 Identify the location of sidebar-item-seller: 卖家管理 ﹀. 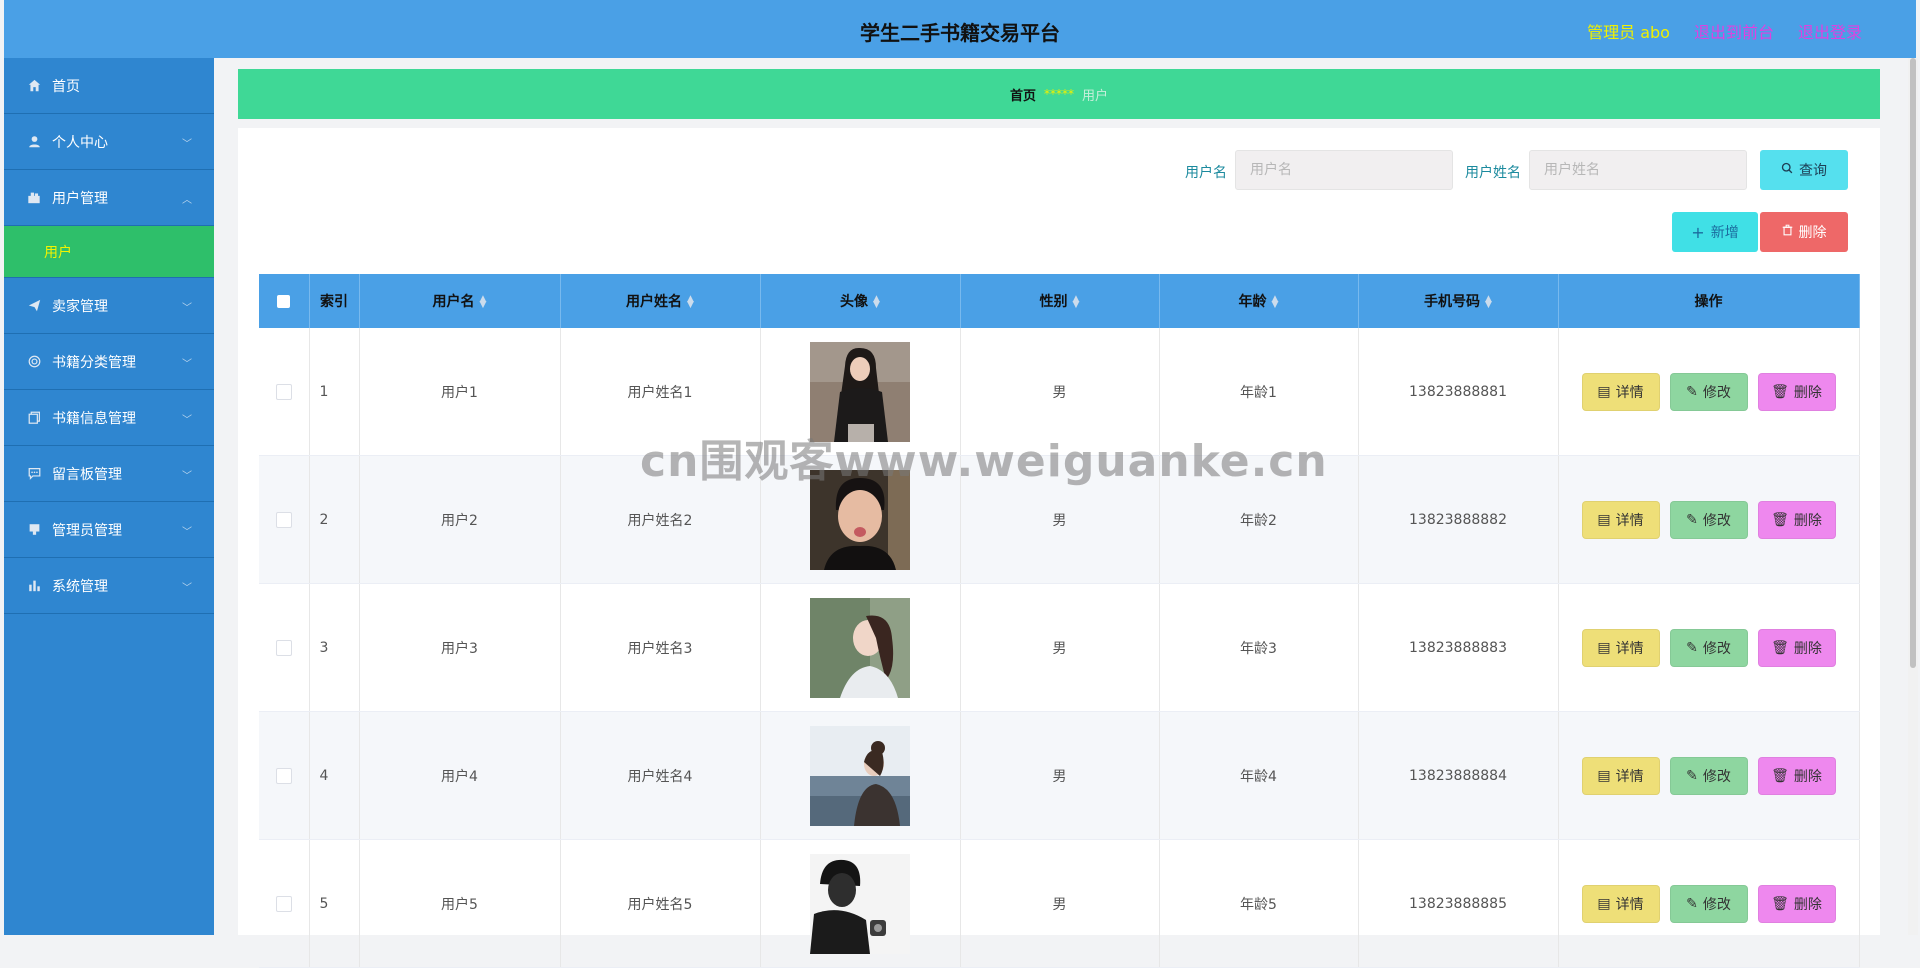
(109, 306).